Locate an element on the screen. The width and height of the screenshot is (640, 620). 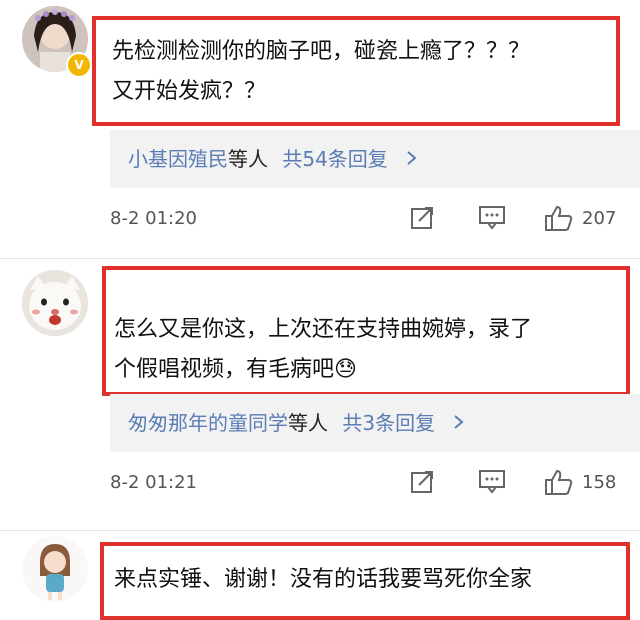
comment-item: 来点实锤、谢谢！没有的话我要骂死你全家 is located at coordinates (320, 575).